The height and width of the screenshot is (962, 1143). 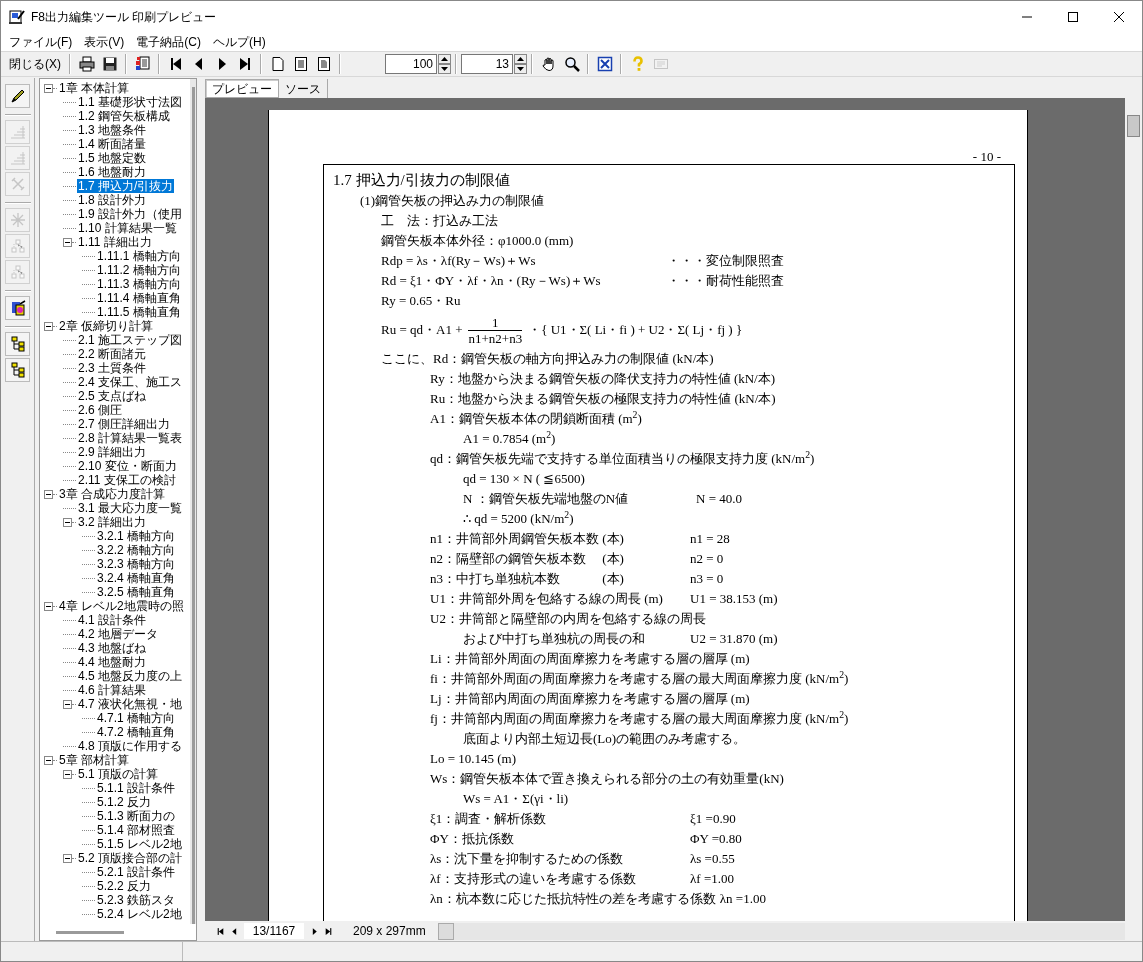 I want to click on tree-item: 4.1 設計条件, so click(x=112, y=620).